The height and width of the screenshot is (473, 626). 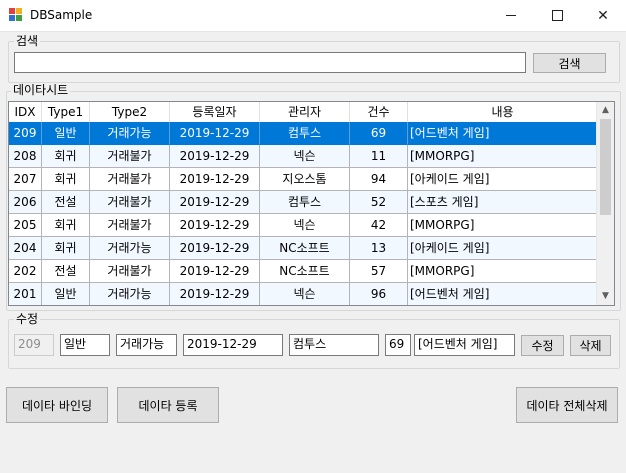 I want to click on table-cell: 202, so click(x=25, y=271).